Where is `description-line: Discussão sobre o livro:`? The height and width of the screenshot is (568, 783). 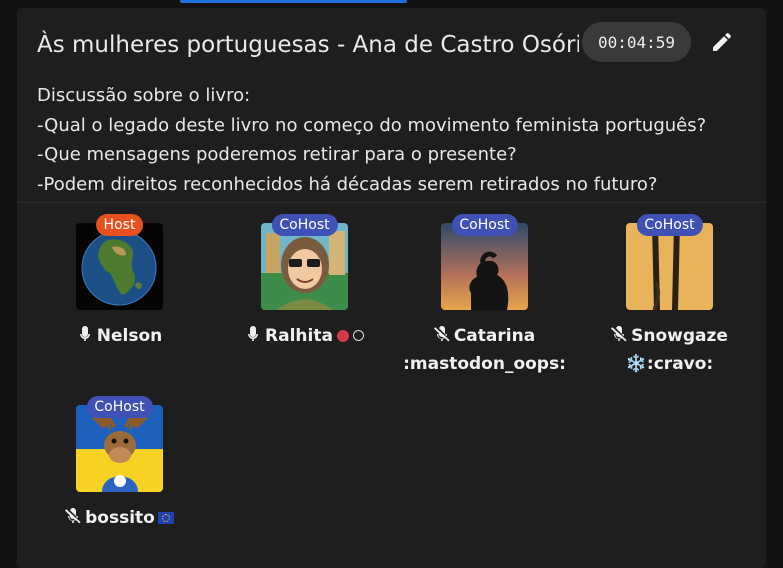 description-line: Discussão sobre o livro: is located at coordinates (144, 95).